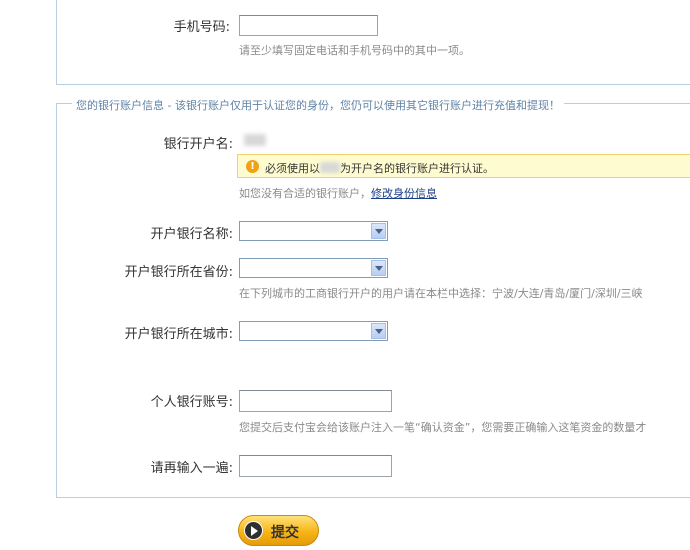 Image resolution: width=690 pixels, height=550 pixels. What do you see at coordinates (315, 401) in the screenshot?
I see `account-number-input` at bounding box center [315, 401].